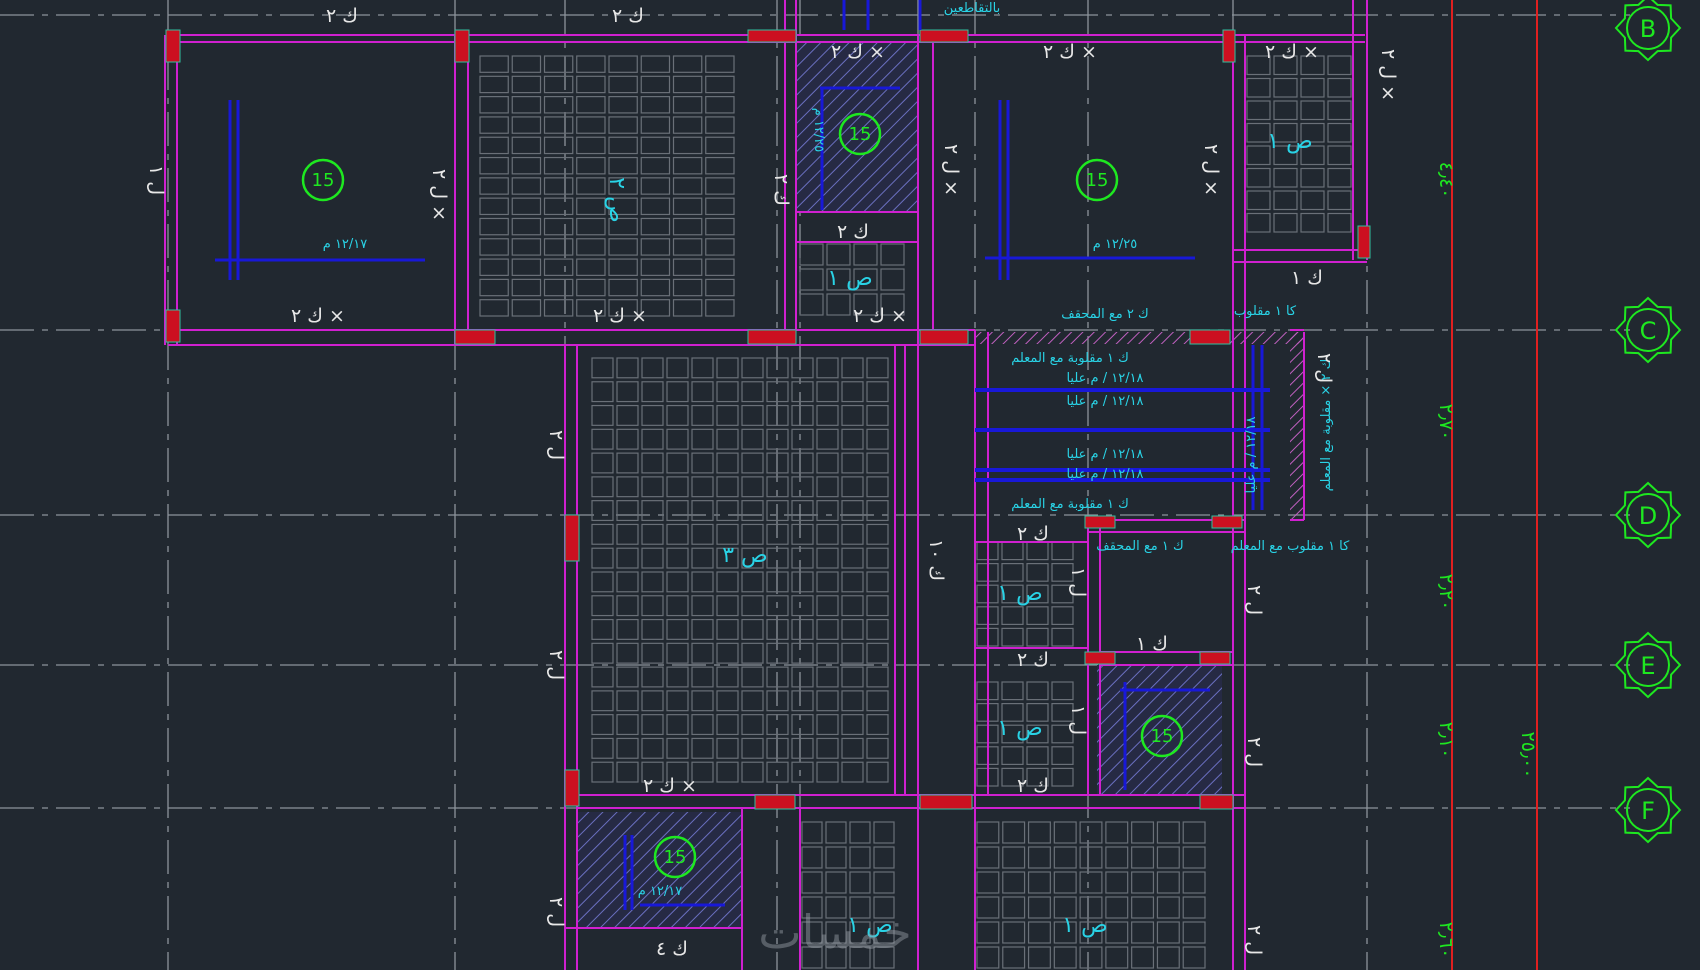 This screenshot has width=1700, height=970. Describe the element at coordinates (1105, 314) in the screenshot. I see `annotation-label-16: ك ٢ مع المحقف` at that location.